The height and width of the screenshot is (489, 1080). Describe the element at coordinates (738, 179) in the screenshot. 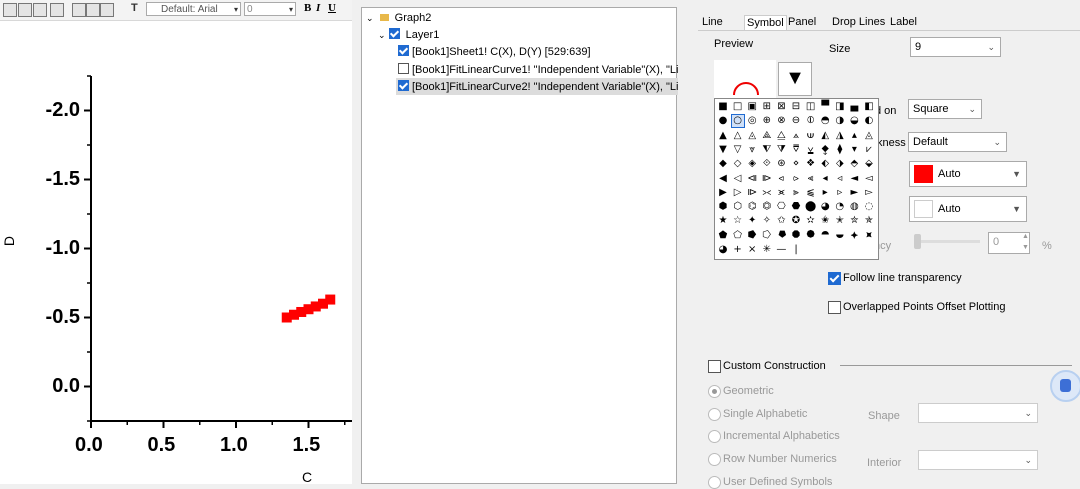

I see `symbol-option: ◁` at that location.